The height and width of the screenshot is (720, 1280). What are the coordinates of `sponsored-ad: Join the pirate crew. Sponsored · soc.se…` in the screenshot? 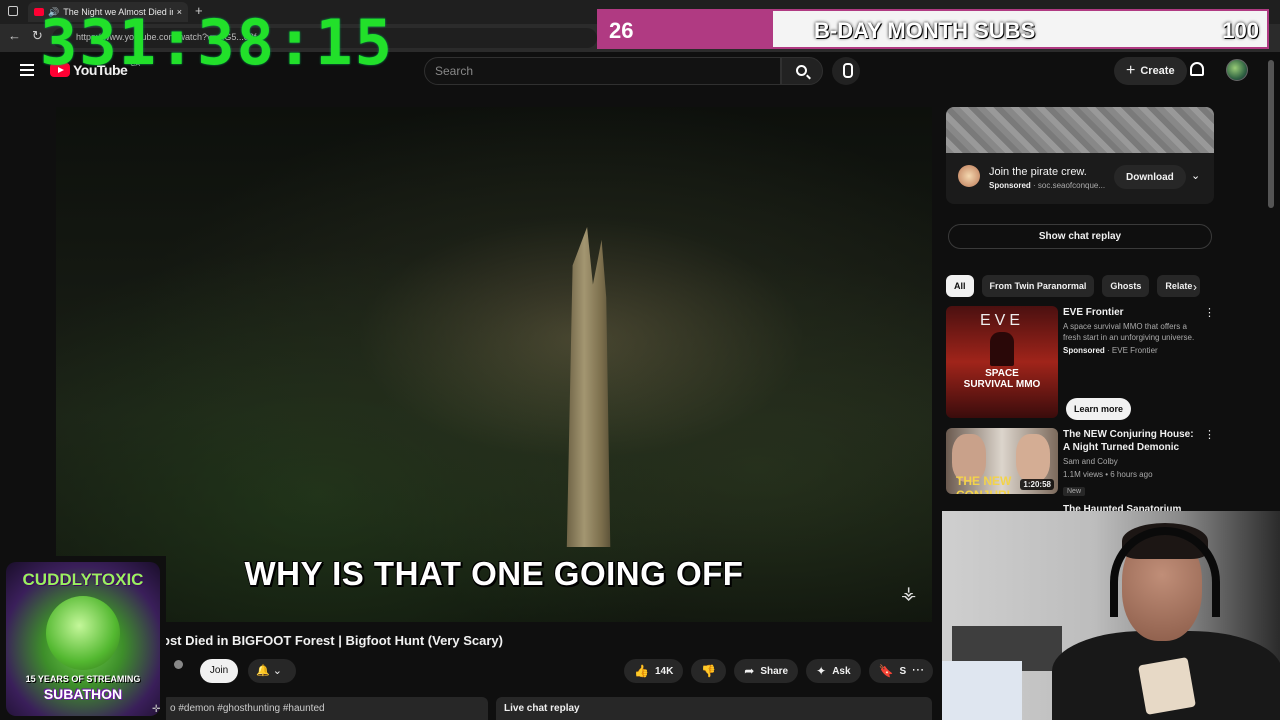 It's located at (1080, 155).